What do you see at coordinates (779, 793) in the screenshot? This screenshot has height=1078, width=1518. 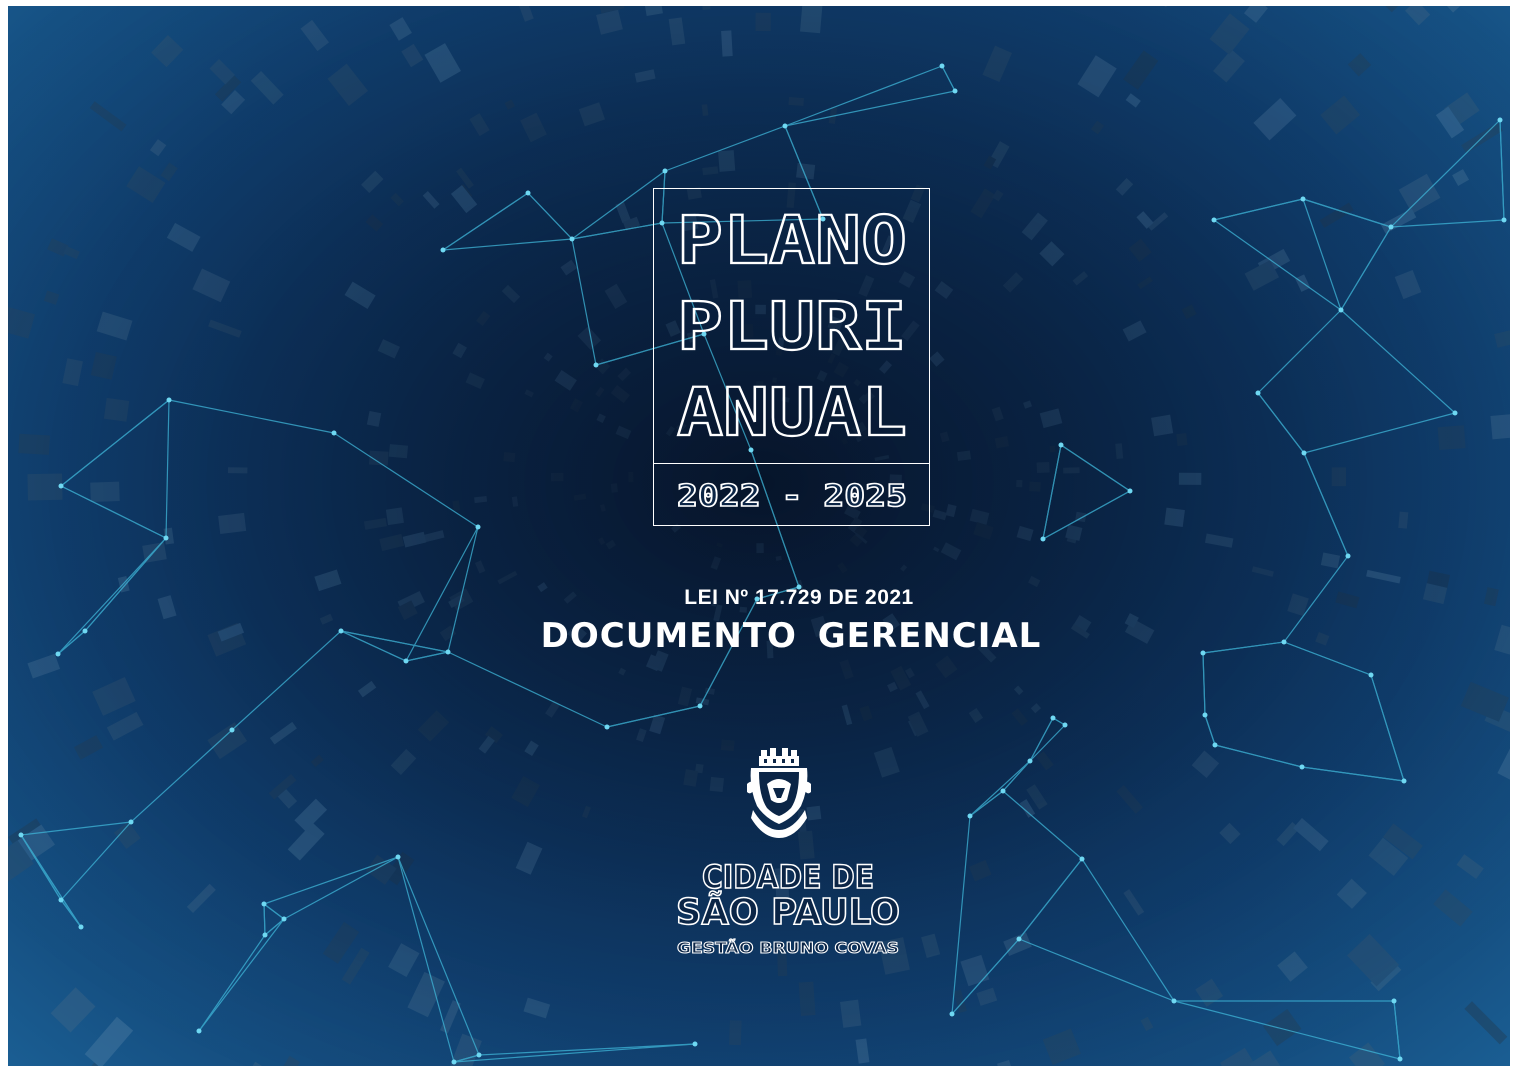 I see `city-coat-of-arms-icon` at bounding box center [779, 793].